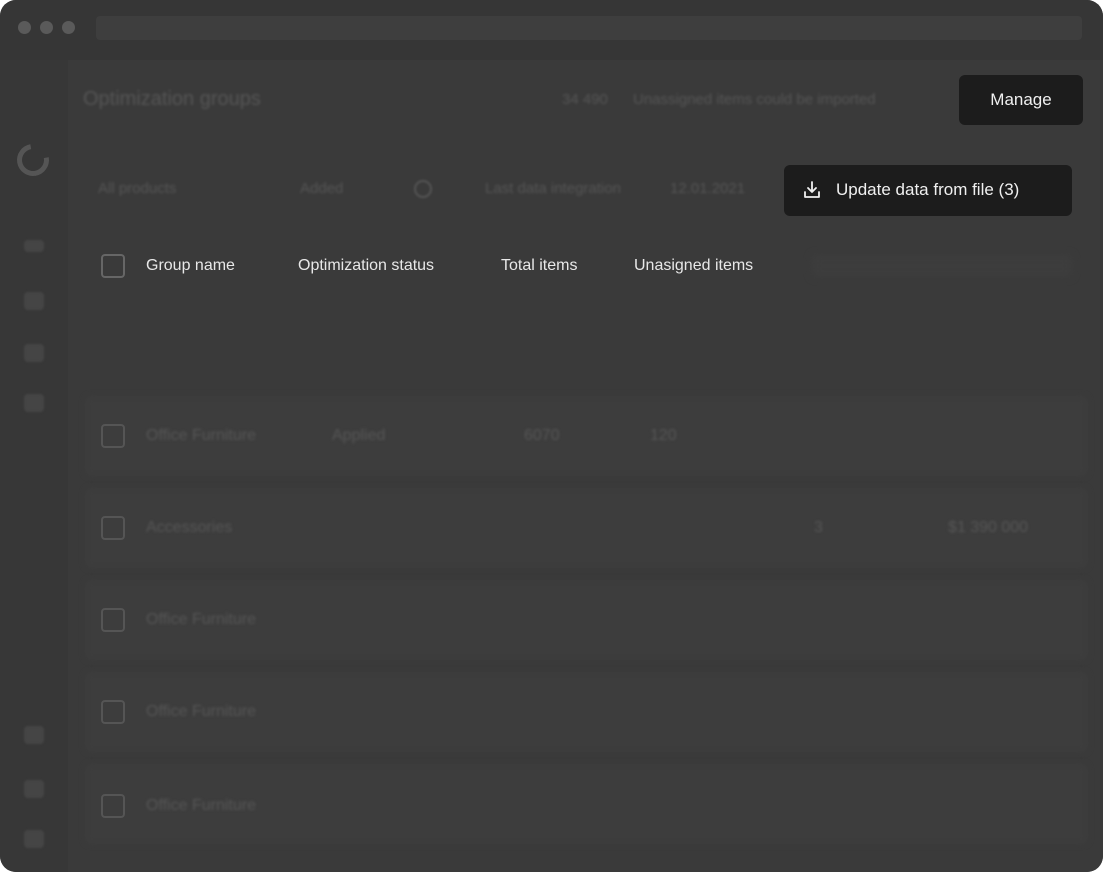  What do you see at coordinates (818, 527) in the screenshot?
I see `row-extra: 3` at bounding box center [818, 527].